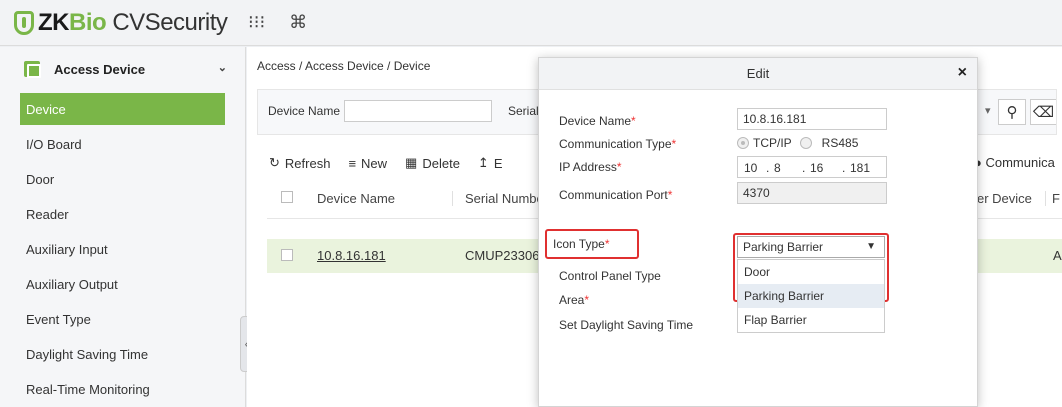 The image size is (1062, 407). I want to click on app-logo: ZKBio CVSecurity, so click(121, 23).